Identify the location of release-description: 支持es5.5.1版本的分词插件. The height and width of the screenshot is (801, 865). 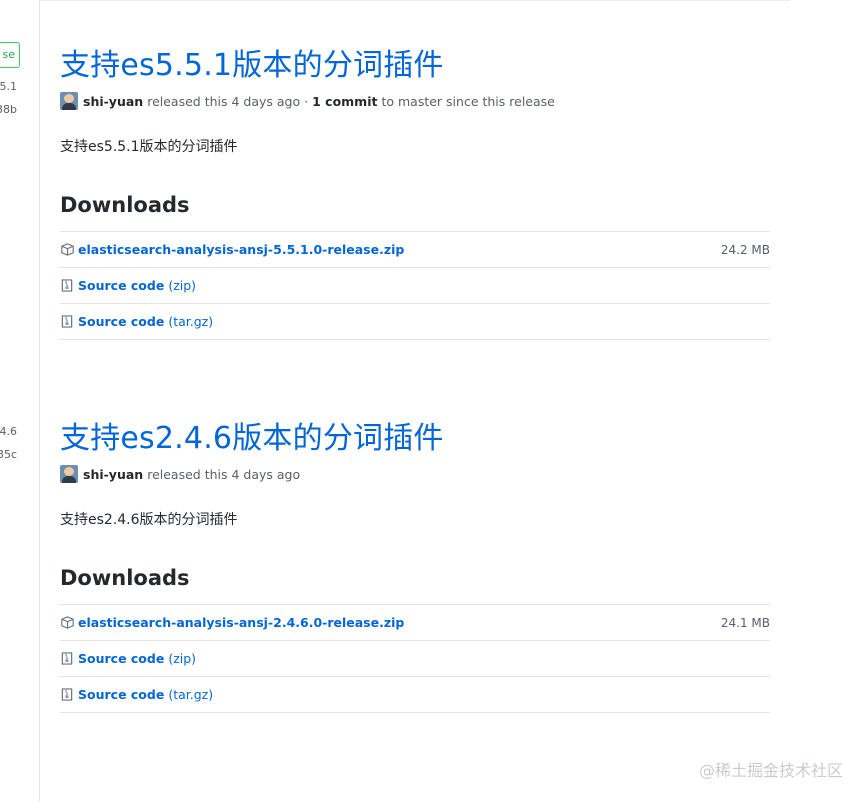
(149, 147).